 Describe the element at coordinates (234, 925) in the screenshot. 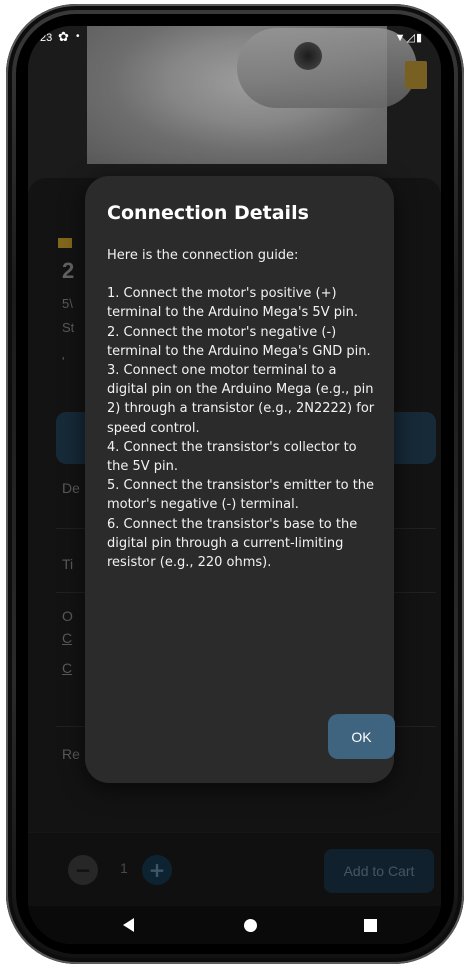

I see `navigation-bar` at that location.